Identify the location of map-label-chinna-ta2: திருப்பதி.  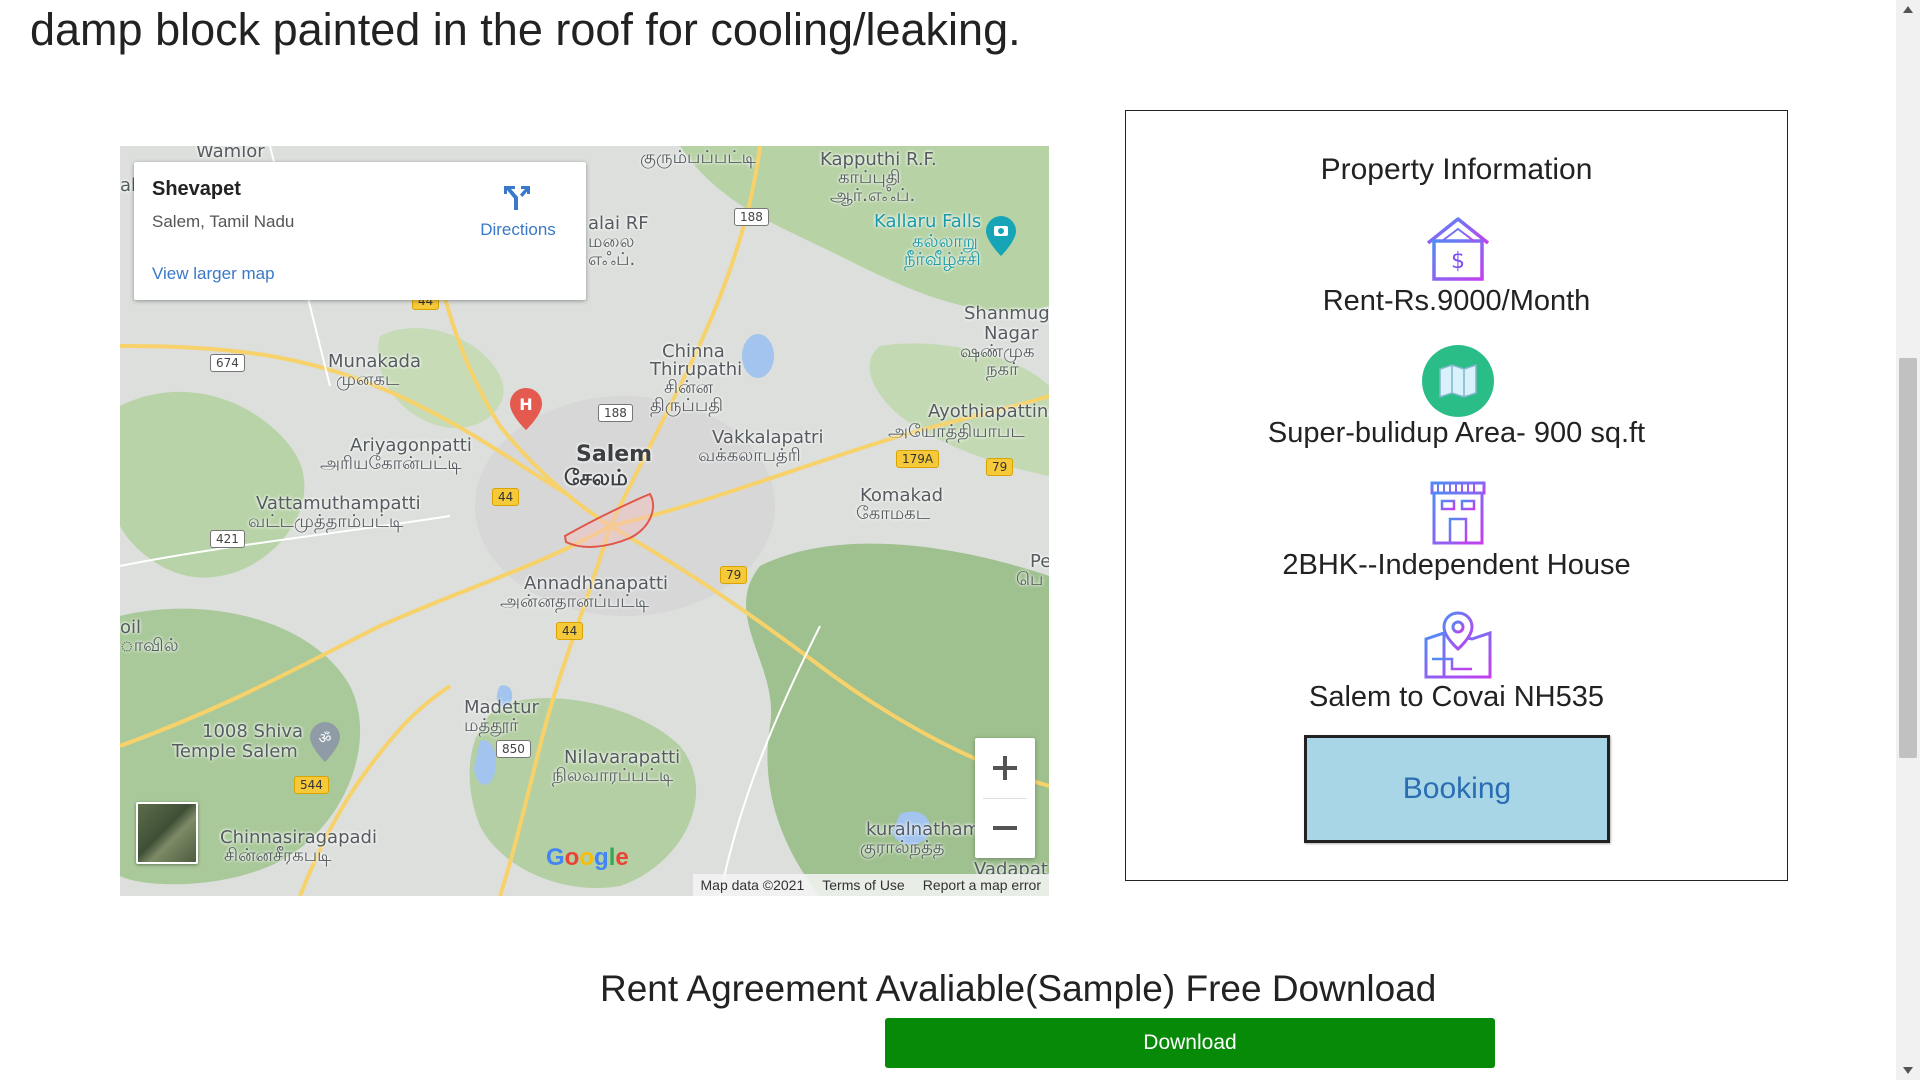
(686, 405).